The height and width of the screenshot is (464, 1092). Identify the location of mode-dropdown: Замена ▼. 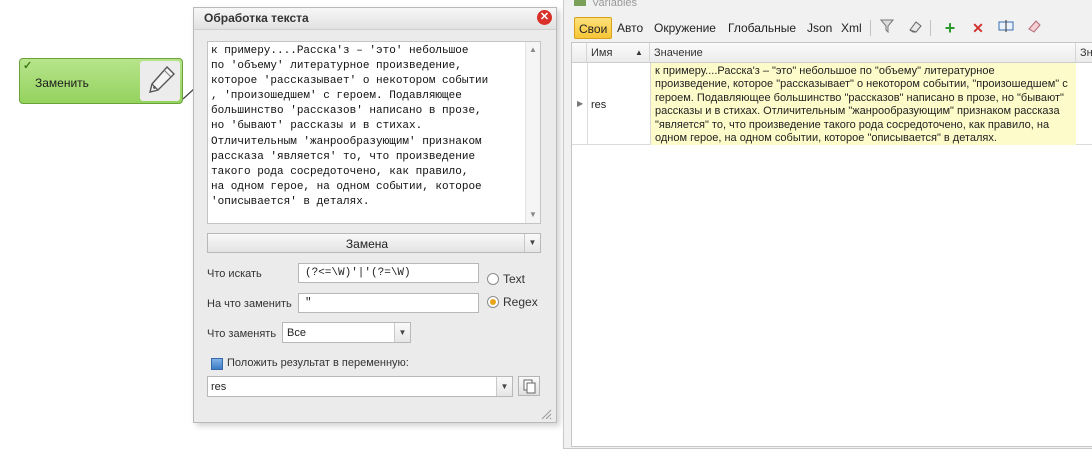
(374, 243).